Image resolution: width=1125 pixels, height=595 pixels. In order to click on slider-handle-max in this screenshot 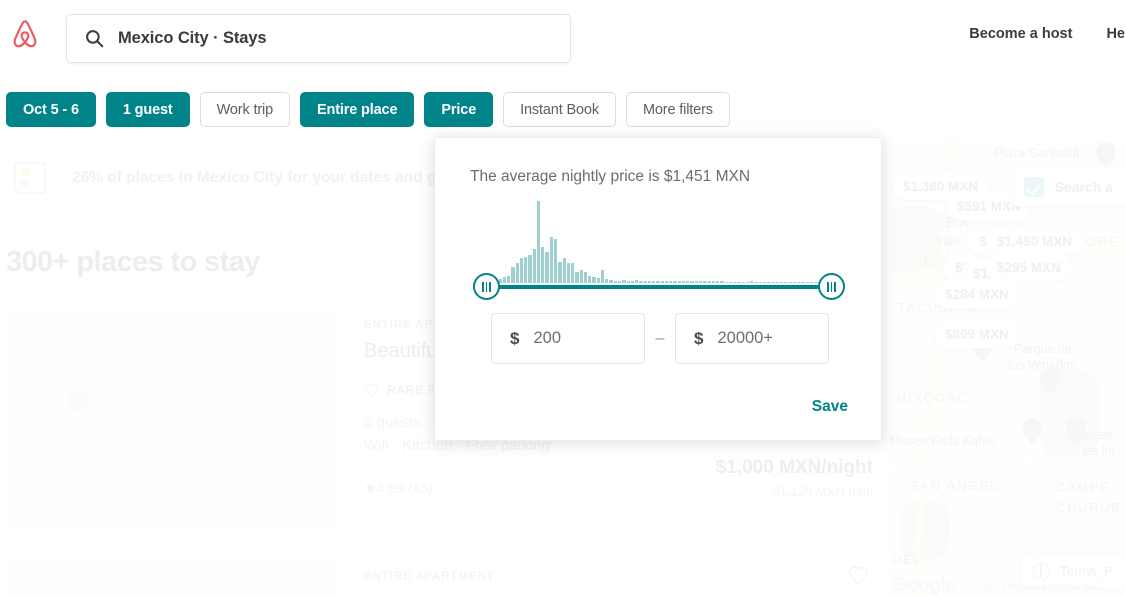, I will do `click(831, 286)`.